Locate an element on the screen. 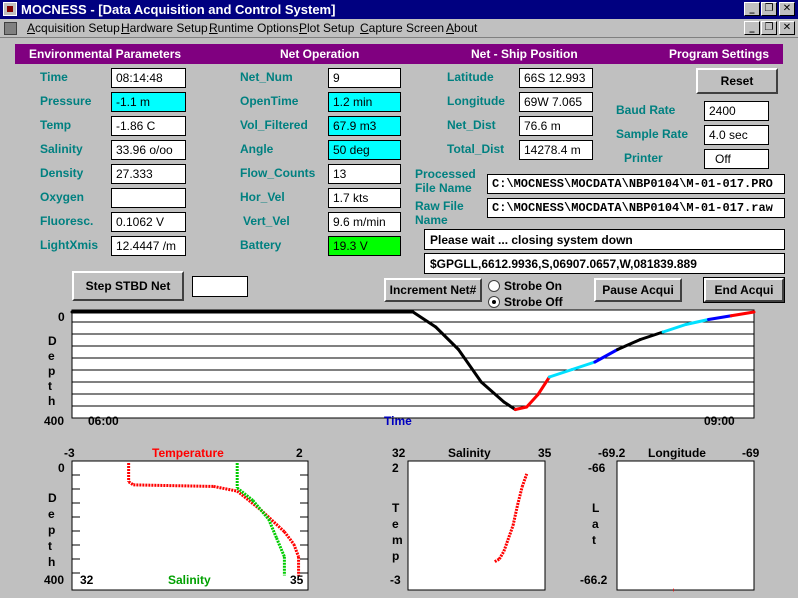 The width and height of the screenshot is (798, 598). status-message: Please wait ... closing system down is located at coordinates (604, 239).